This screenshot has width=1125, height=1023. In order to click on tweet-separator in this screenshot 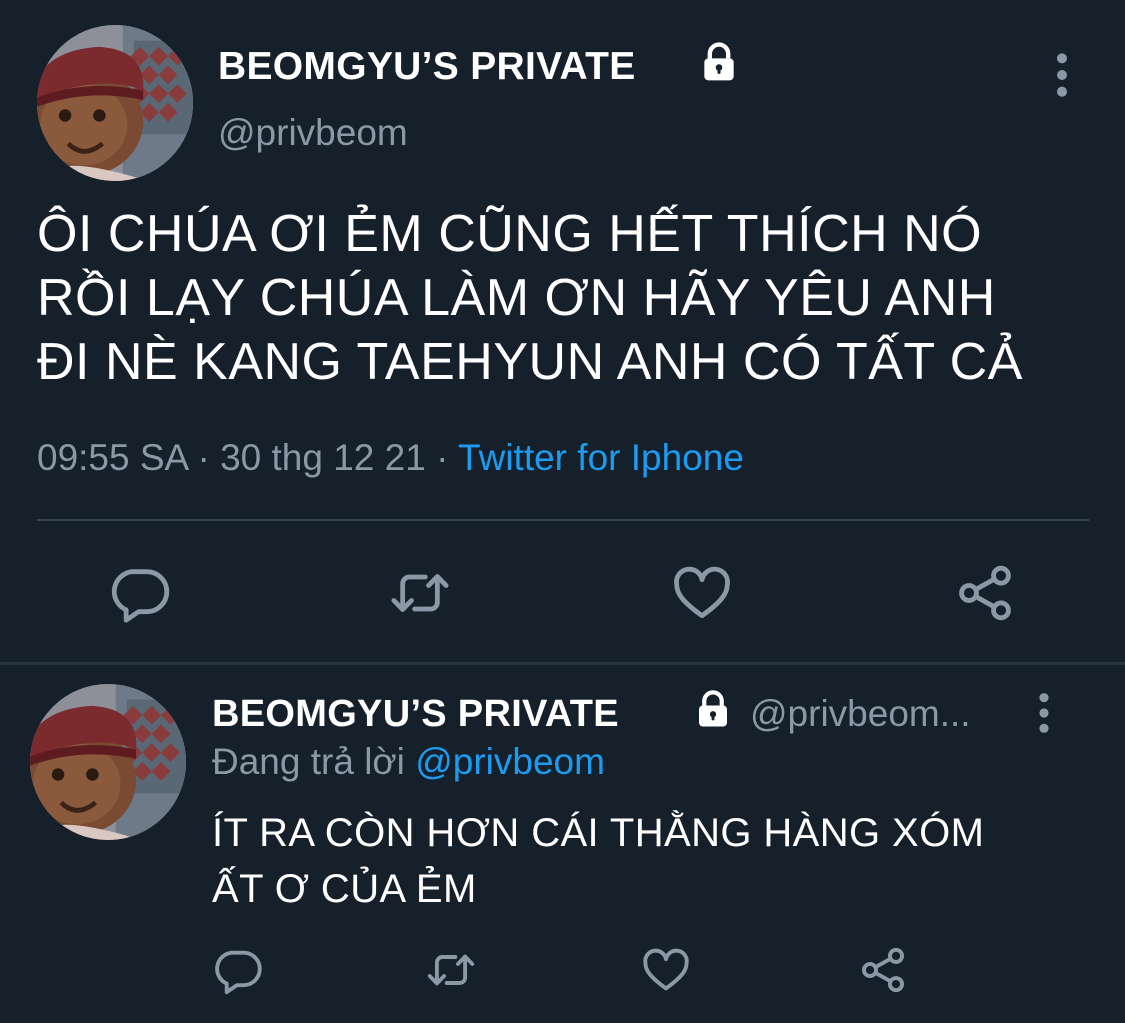, I will do `click(562, 663)`.